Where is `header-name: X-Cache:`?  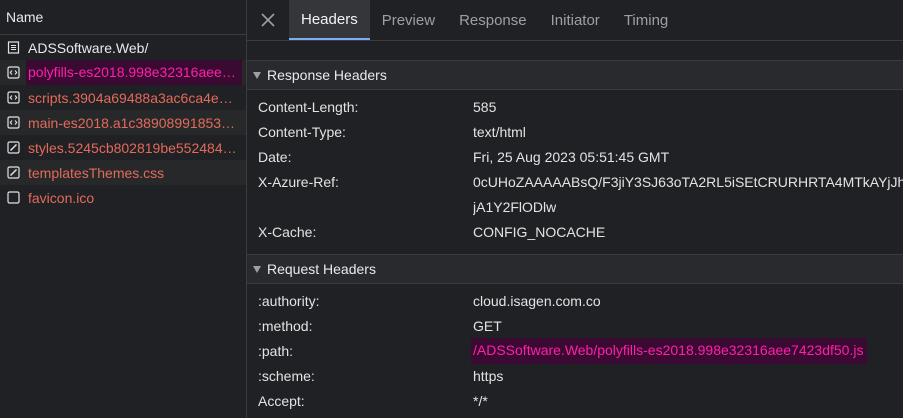
header-name: X-Cache: is located at coordinates (287, 231).